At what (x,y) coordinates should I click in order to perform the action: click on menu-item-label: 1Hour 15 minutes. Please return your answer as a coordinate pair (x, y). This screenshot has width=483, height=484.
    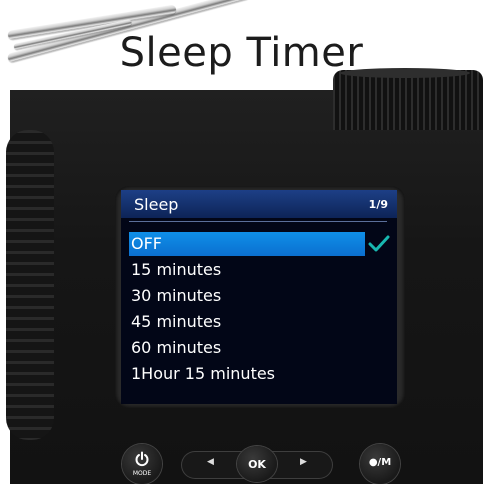
    Looking at the image, I should click on (203, 373).